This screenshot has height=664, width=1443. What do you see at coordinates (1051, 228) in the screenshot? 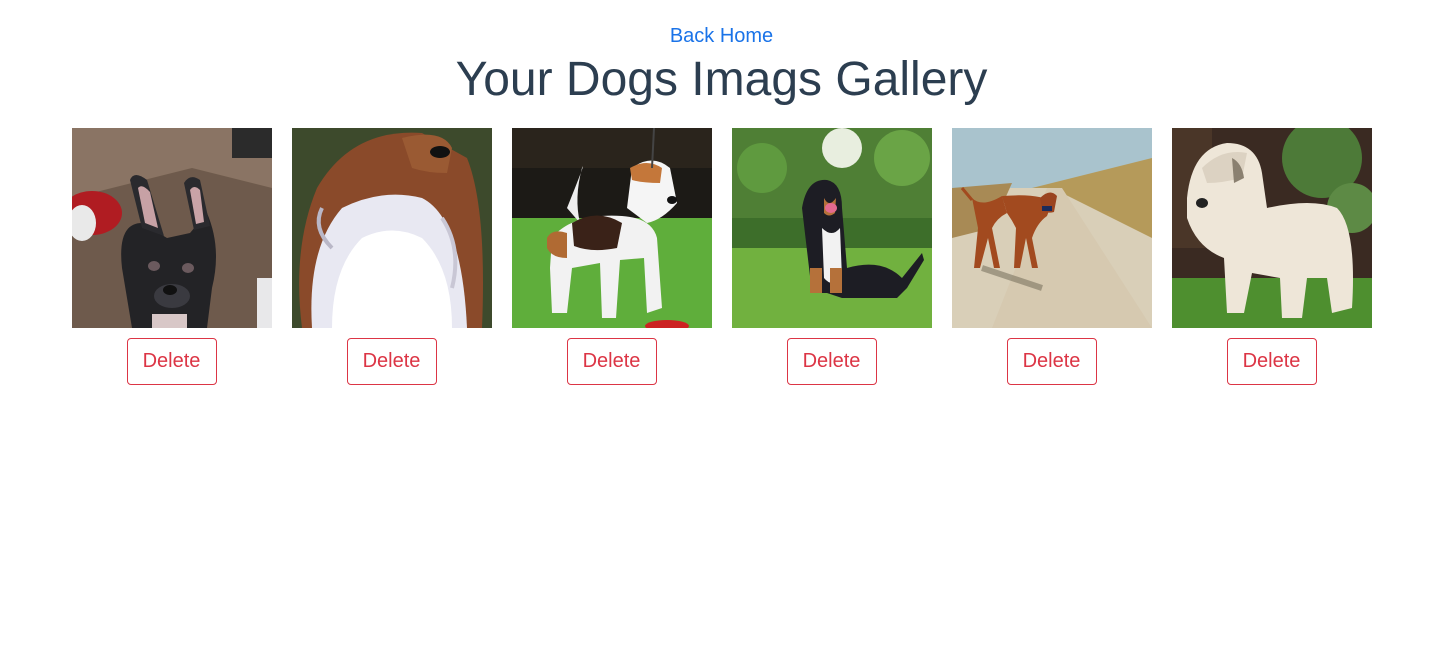
I see `dog-photo-rhodesian-ridgeback` at bounding box center [1051, 228].